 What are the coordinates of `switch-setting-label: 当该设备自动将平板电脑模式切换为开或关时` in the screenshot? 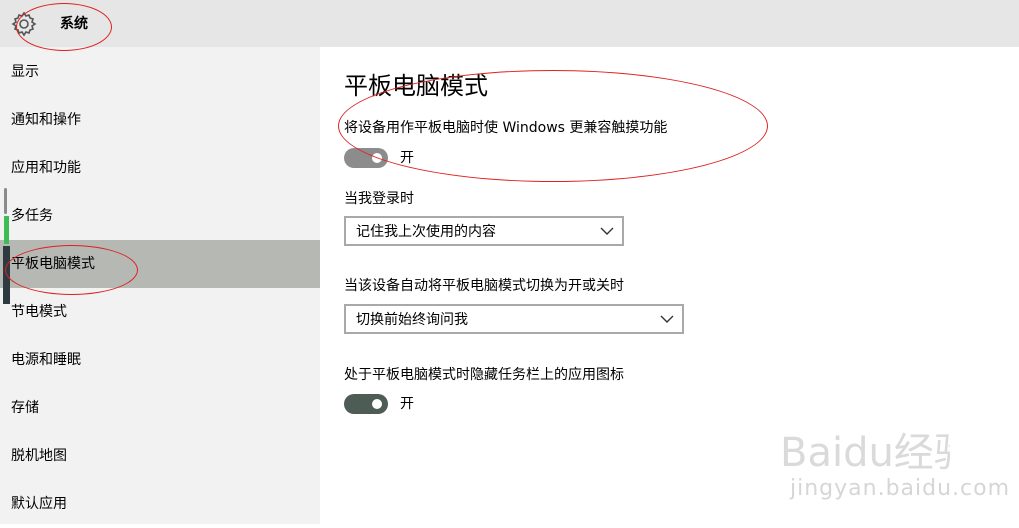 It's located at (484, 286).